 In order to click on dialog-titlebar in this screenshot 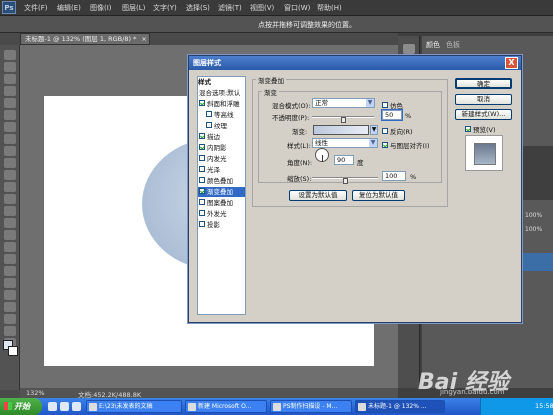, I will do `click(355, 63)`.